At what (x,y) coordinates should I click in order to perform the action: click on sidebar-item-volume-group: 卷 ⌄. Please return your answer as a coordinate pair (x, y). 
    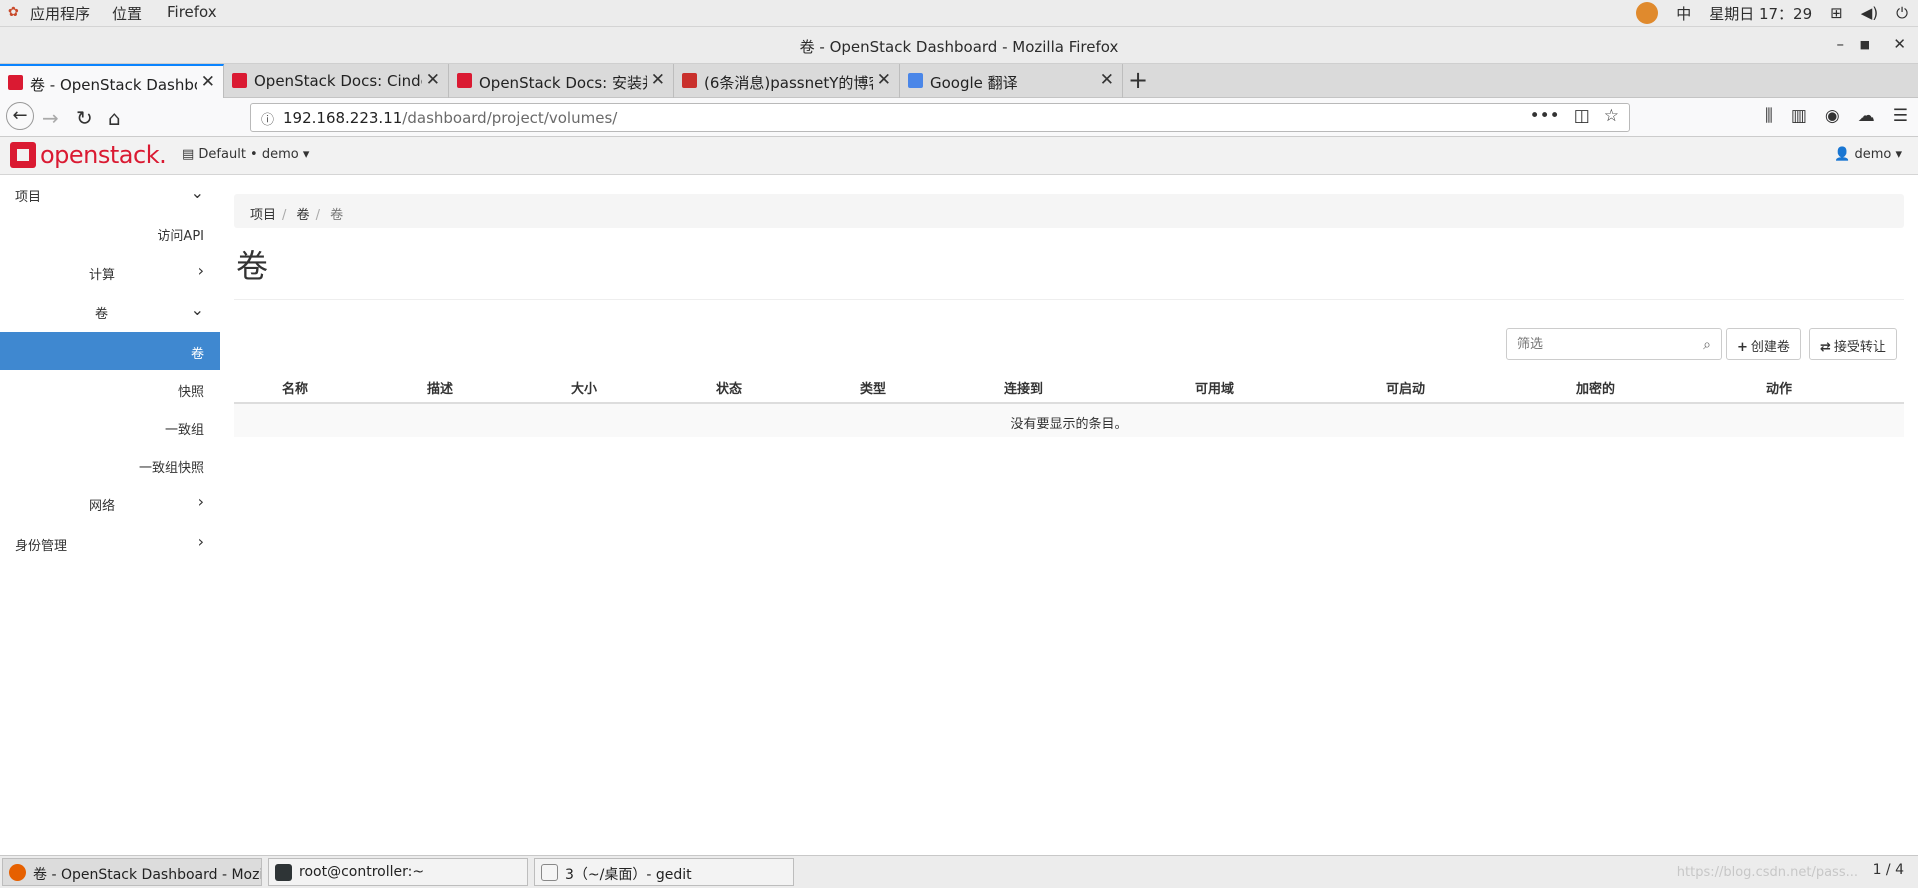
    Looking at the image, I should click on (110, 311).